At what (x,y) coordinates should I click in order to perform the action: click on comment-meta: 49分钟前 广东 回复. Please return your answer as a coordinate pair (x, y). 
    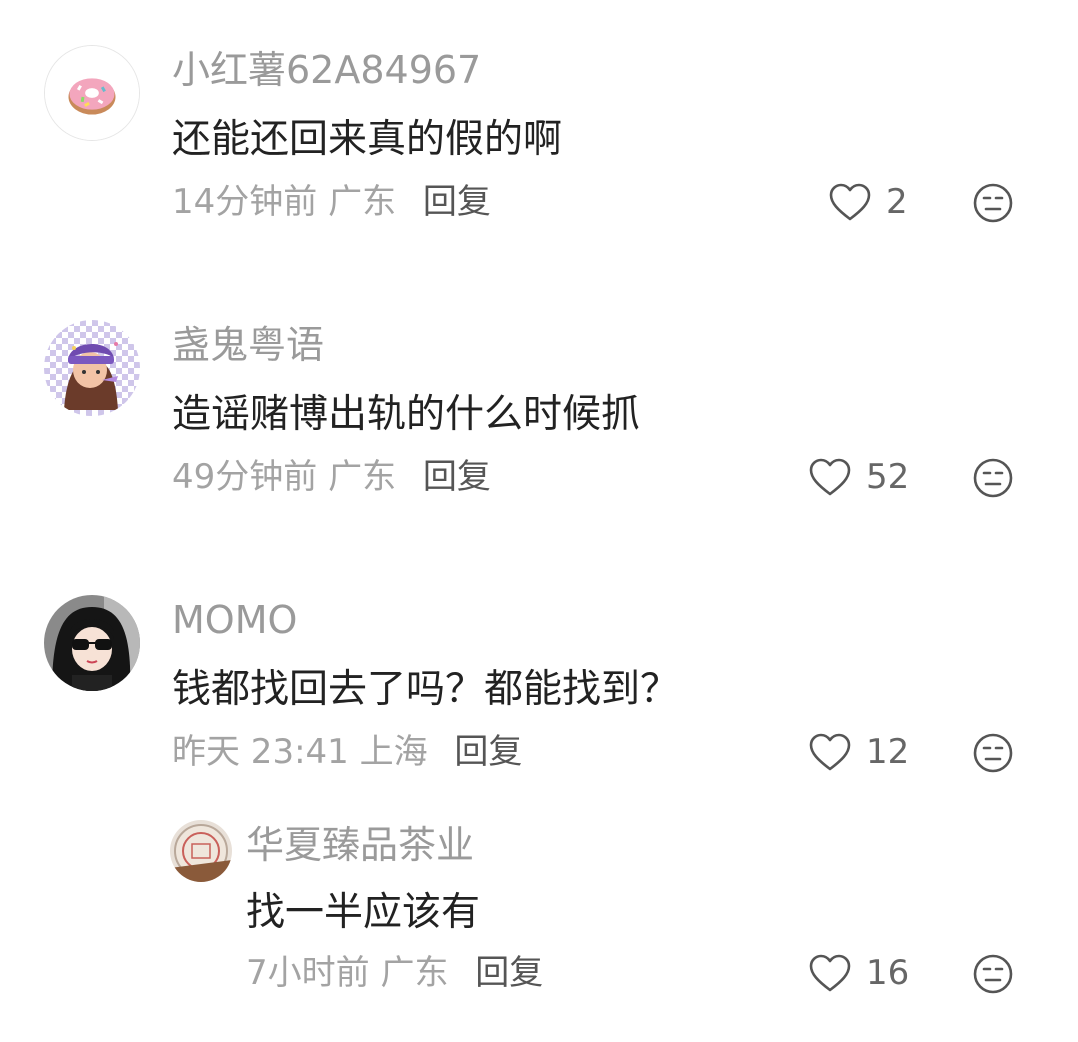
    Looking at the image, I should click on (331, 477).